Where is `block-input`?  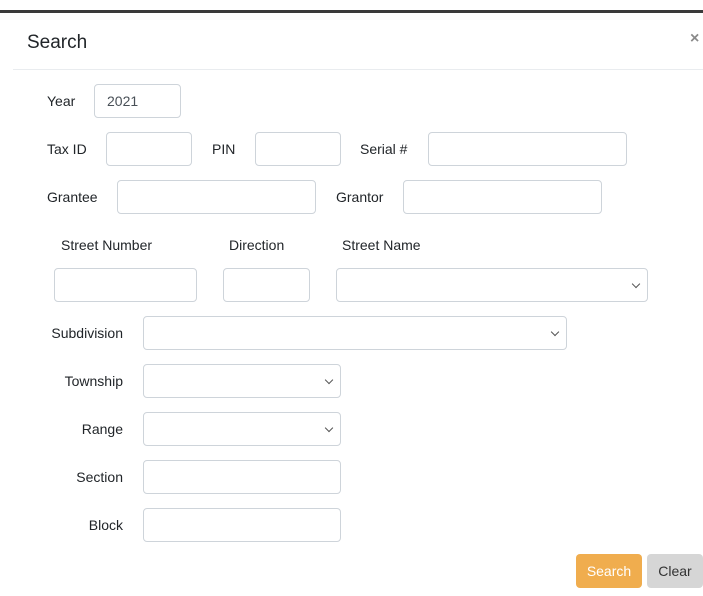 block-input is located at coordinates (242, 525).